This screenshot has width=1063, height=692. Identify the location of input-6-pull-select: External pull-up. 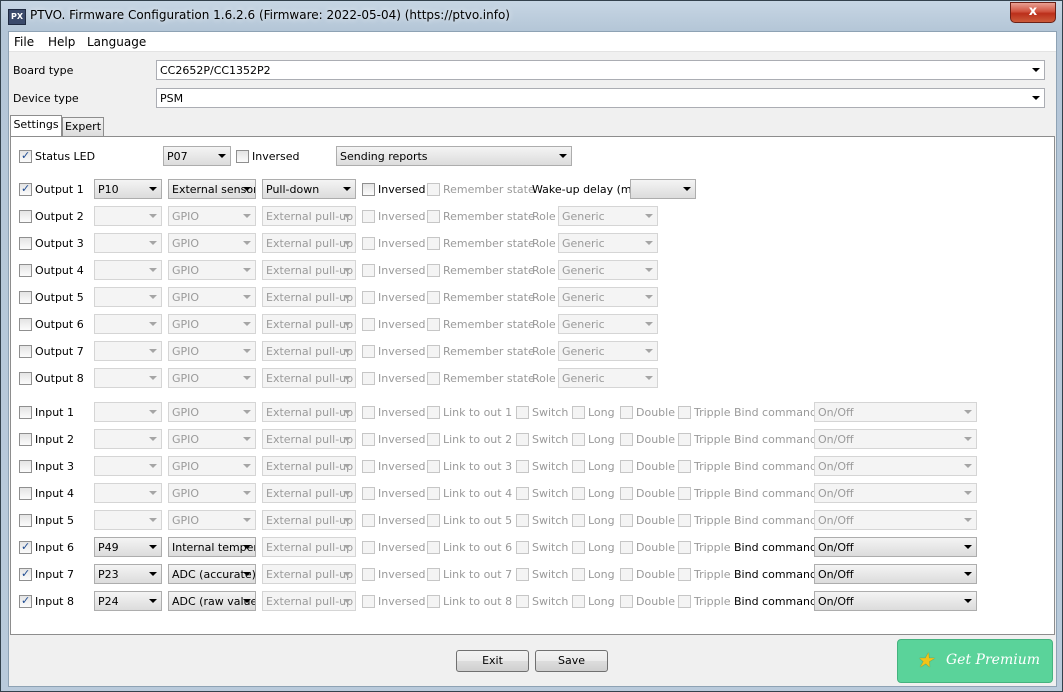
(309, 547).